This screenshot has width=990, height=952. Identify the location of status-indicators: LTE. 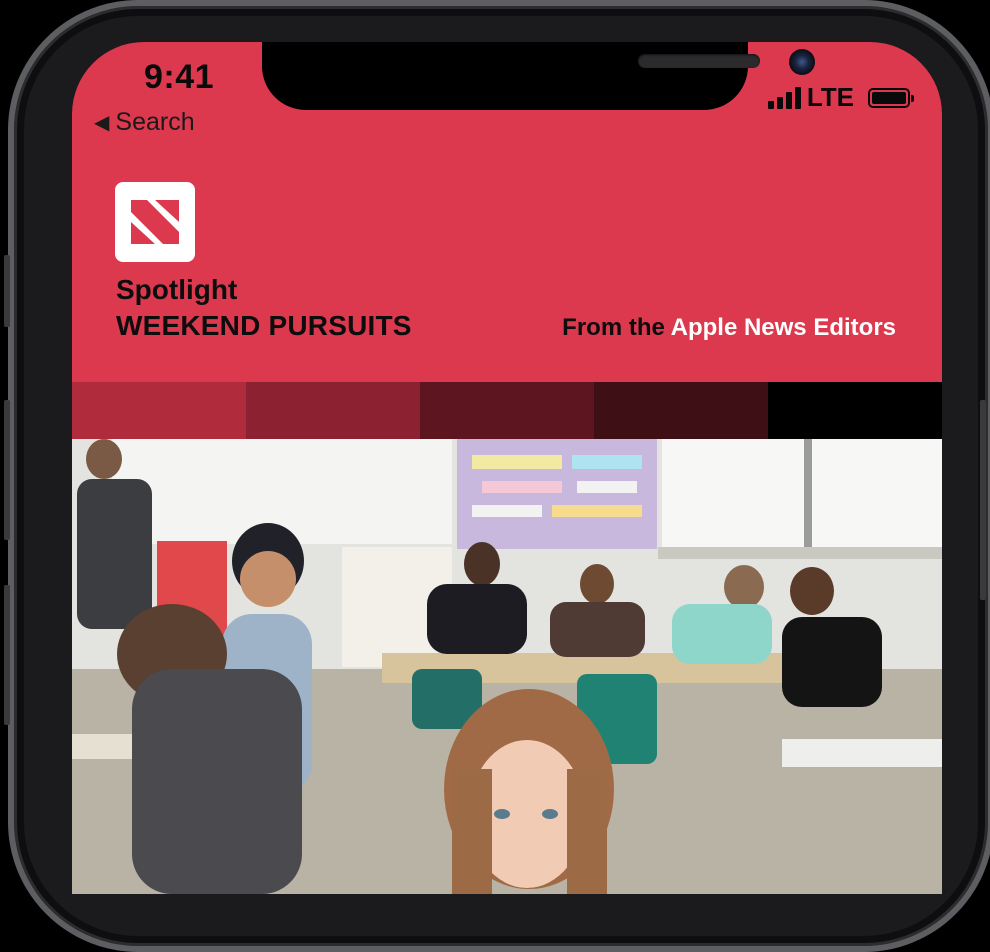
(840, 97).